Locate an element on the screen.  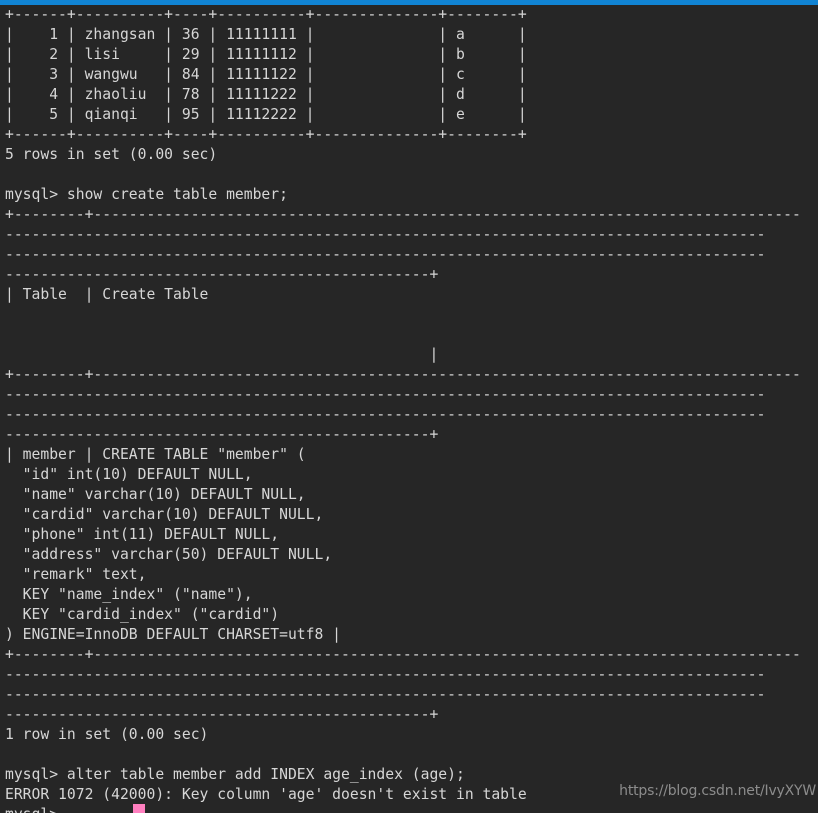
terminal-line: mysql> show create table member; is located at coordinates (146, 194).